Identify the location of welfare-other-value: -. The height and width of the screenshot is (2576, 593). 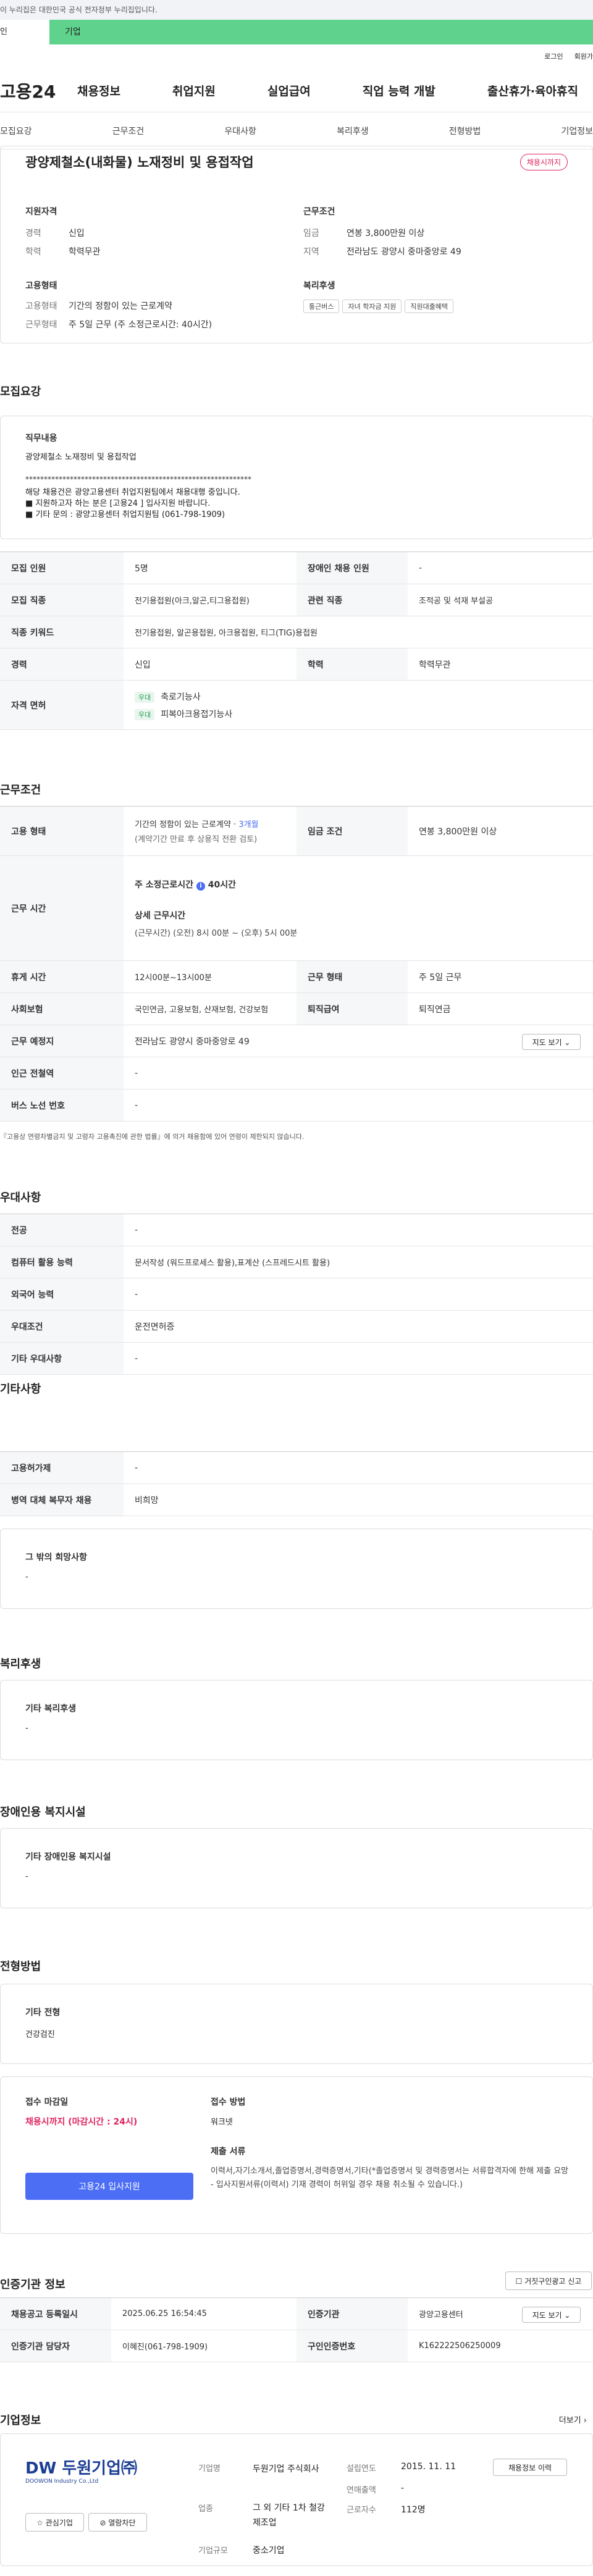
(26, 1728).